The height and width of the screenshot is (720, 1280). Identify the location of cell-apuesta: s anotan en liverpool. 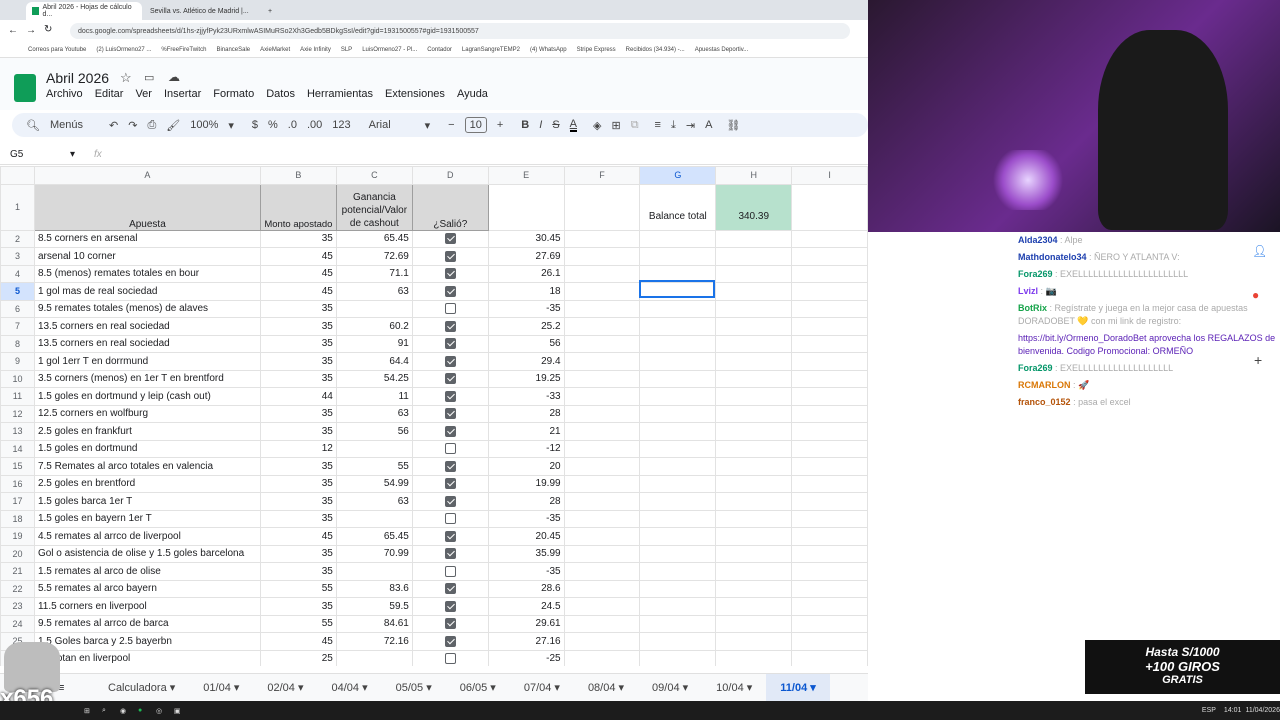
(147, 657).